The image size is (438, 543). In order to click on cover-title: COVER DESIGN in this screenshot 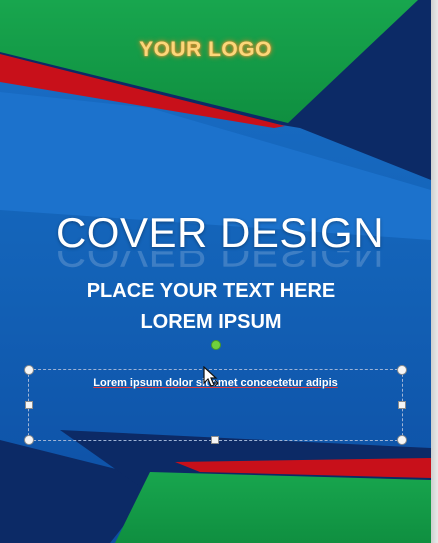, I will do `click(215, 233)`.